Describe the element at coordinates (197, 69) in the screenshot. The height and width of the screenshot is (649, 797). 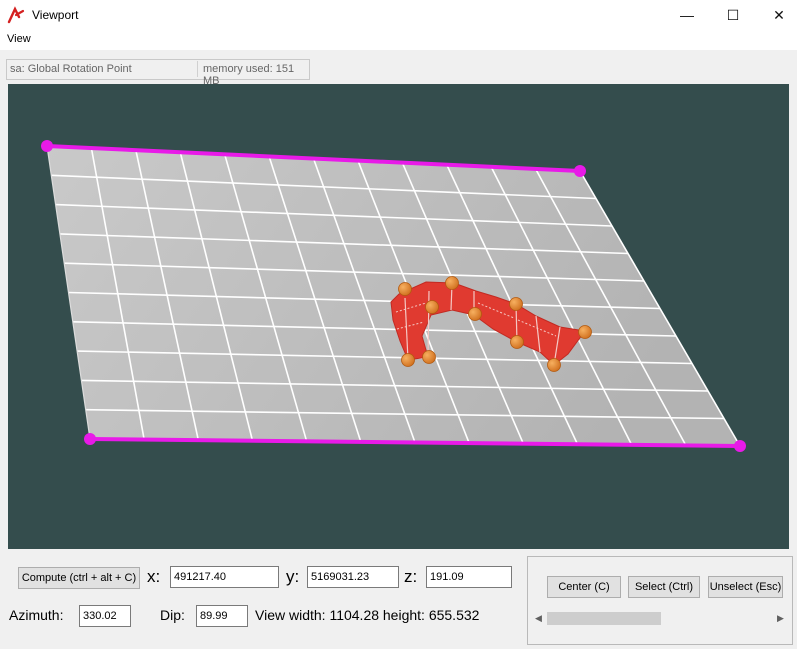
I see `status-separator` at that location.